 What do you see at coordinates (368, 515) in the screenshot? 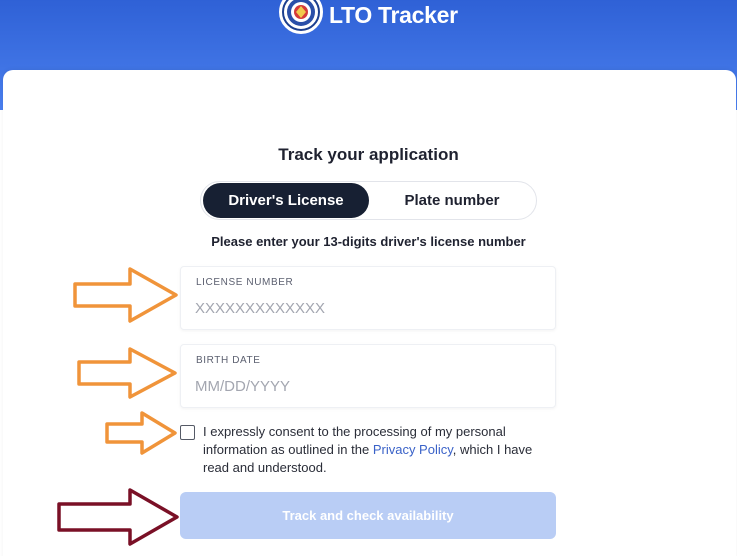
I see `track-button: Track and check availability` at bounding box center [368, 515].